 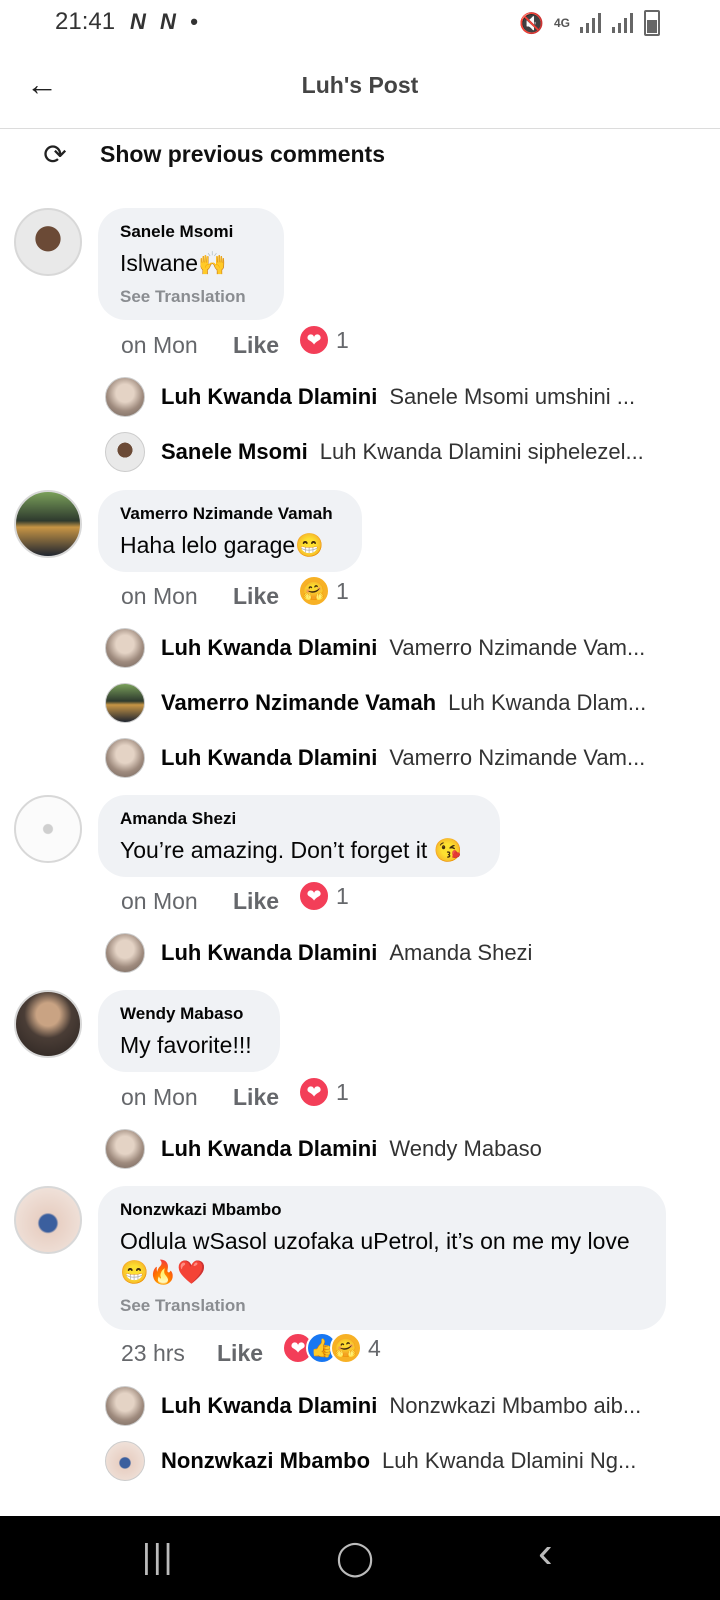 I want to click on notification-icons: N N •, so click(x=166, y=21).